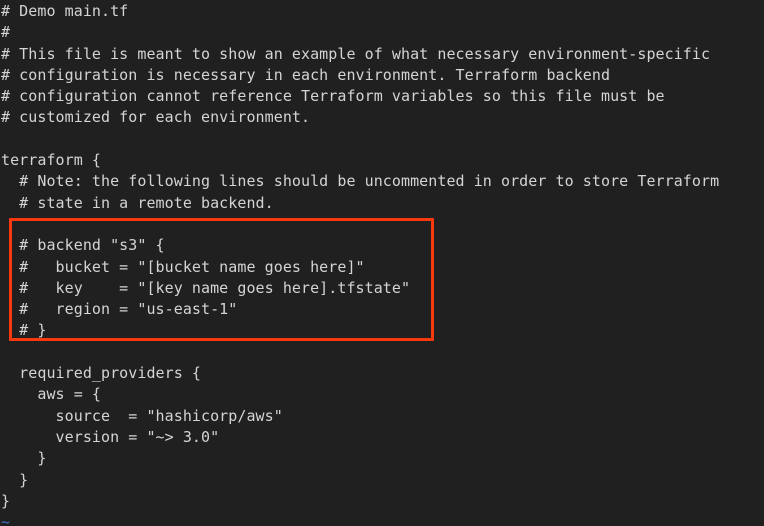  What do you see at coordinates (183, 266) in the screenshot?
I see `code-line: # bucket = "[bucket name goes here]"` at bounding box center [183, 266].